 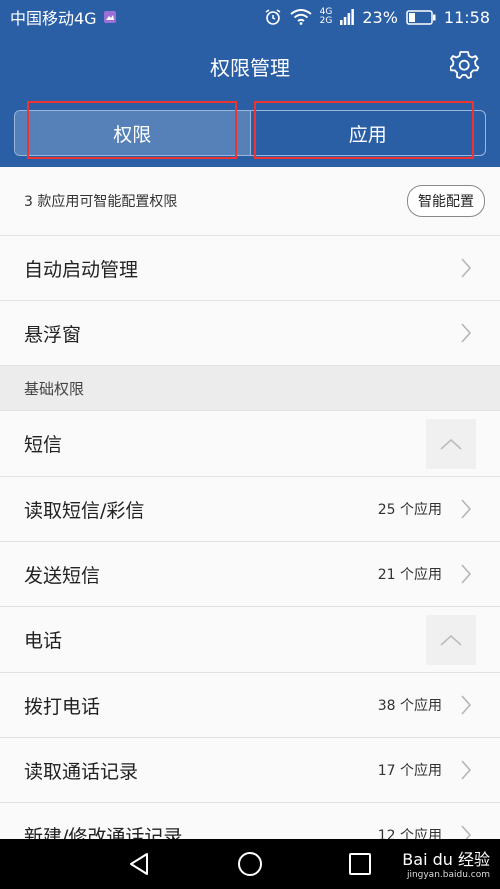 I want to click on app-count: 17 个应用, so click(x=409, y=771).